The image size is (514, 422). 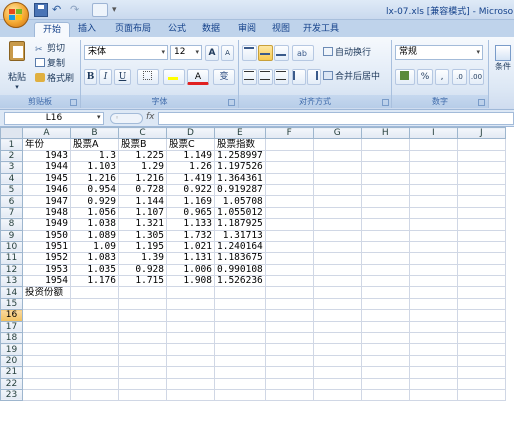 What do you see at coordinates (190, 190) in the screenshot?
I see `cell-d5: 0.922` at bounding box center [190, 190].